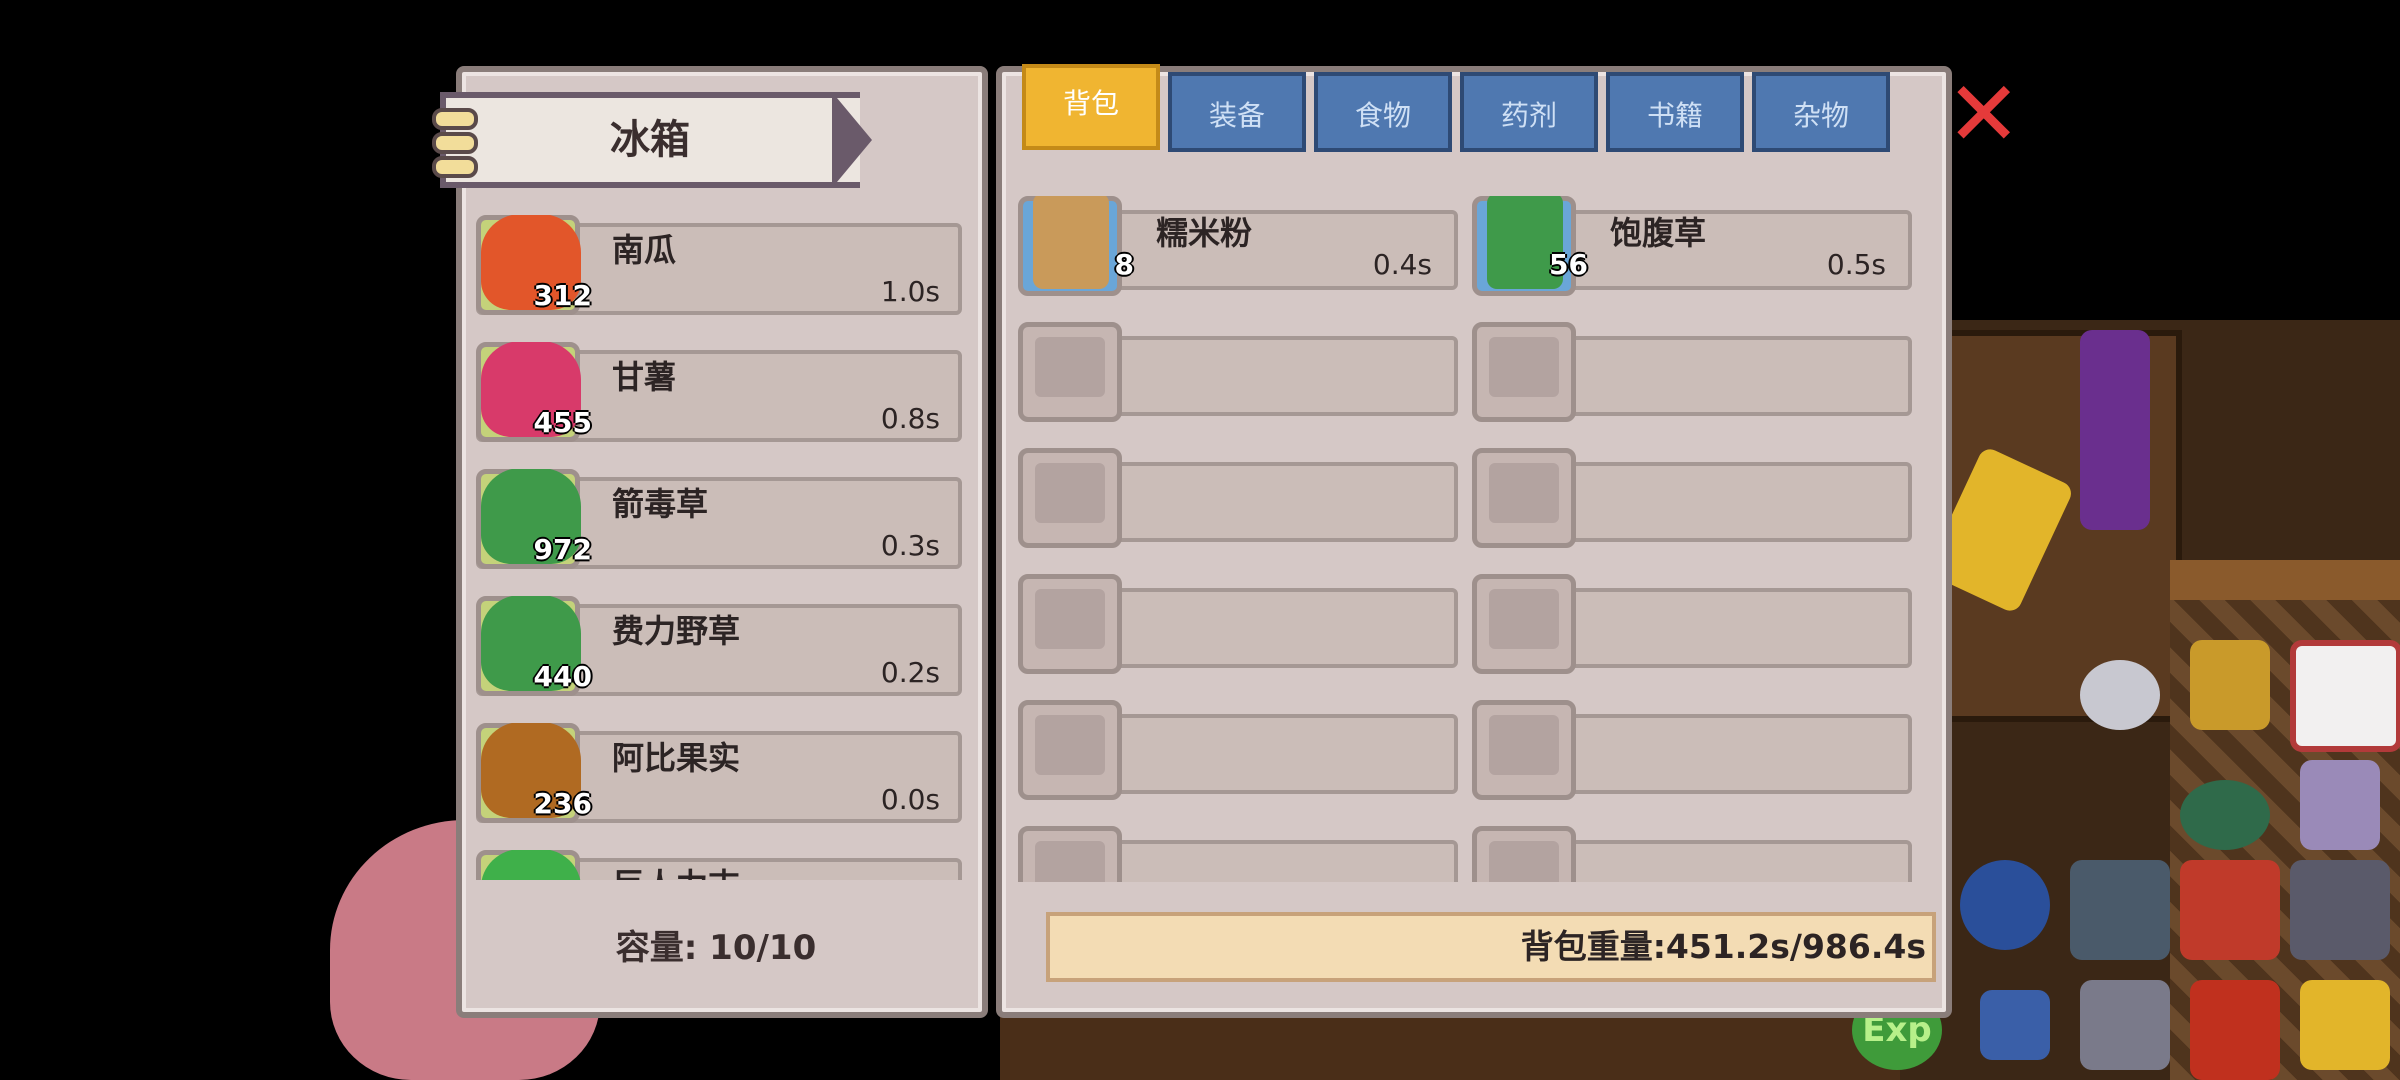 This screenshot has width=2400, height=1080. What do you see at coordinates (721, 524) in the screenshot?
I see `fridge-item-row: 箭毒草 972 0.3s` at bounding box center [721, 524].